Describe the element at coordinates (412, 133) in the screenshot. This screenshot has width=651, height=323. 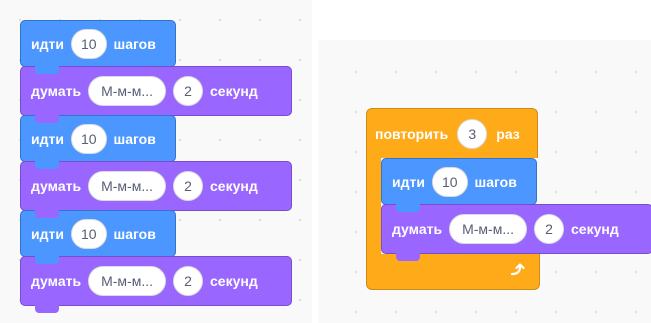
I see `block-label: повторить` at that location.